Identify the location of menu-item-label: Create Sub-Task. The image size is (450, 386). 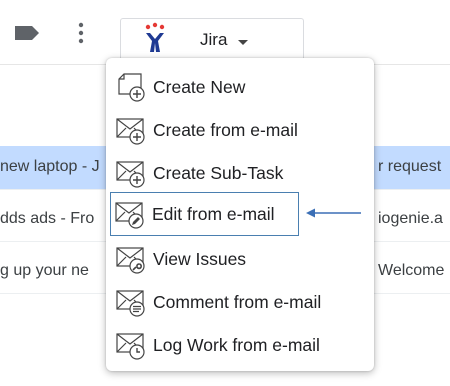
(218, 173).